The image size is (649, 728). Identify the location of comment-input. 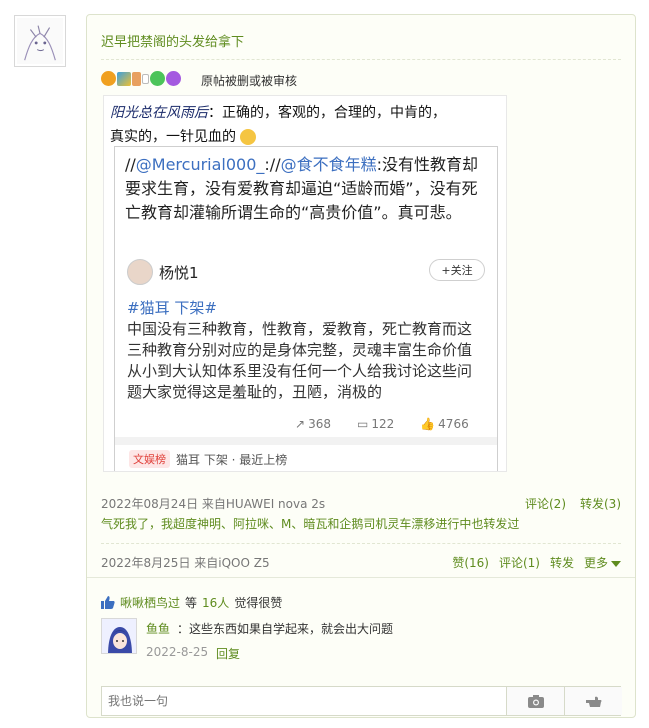
(304, 701).